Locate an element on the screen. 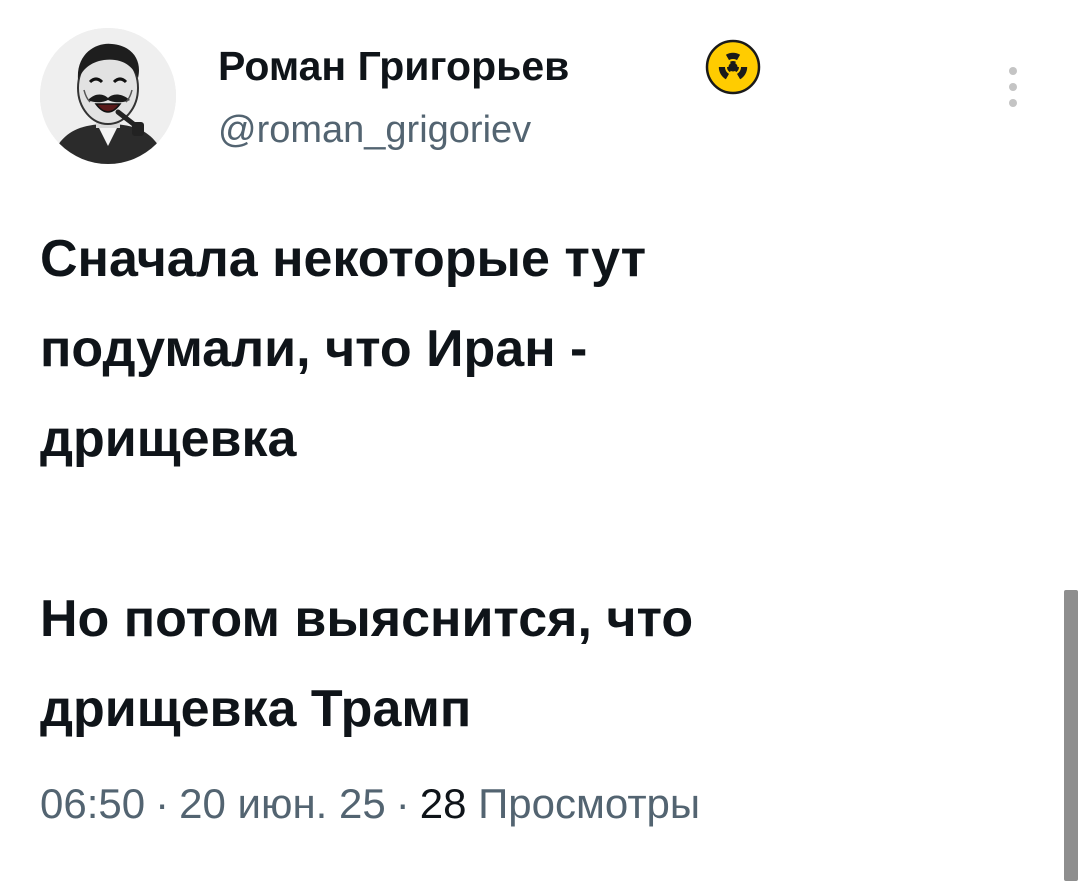  tweet-meta: 06:50 · 20 июн. 25 · 28 Просмотры is located at coordinates (370, 804).